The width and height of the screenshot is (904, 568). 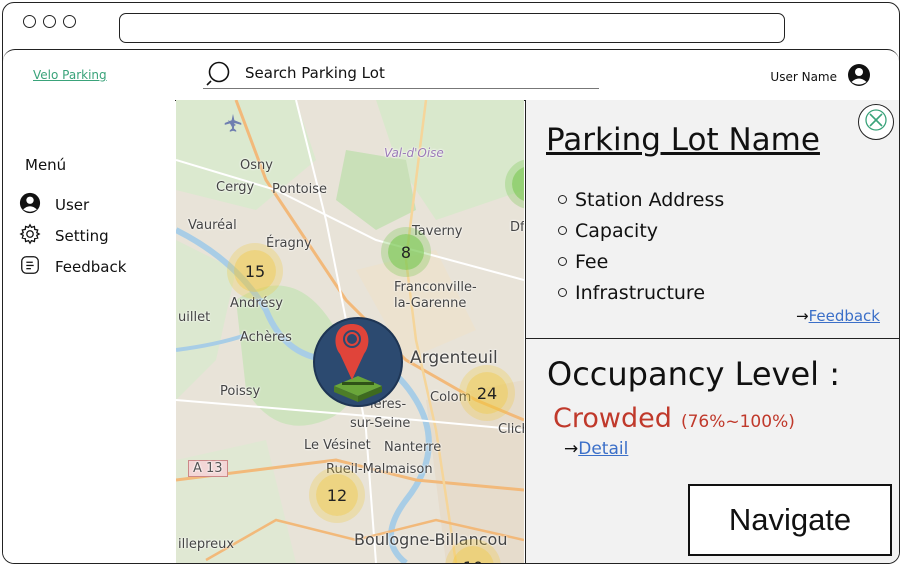 I want to click on map-label: uillet, so click(x=194, y=317).